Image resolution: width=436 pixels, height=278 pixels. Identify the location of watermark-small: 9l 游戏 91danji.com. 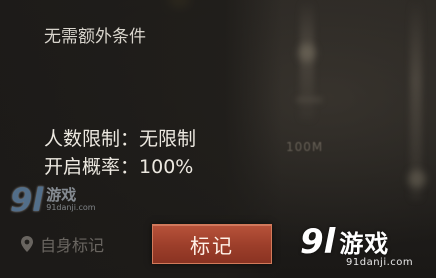
(53, 200).